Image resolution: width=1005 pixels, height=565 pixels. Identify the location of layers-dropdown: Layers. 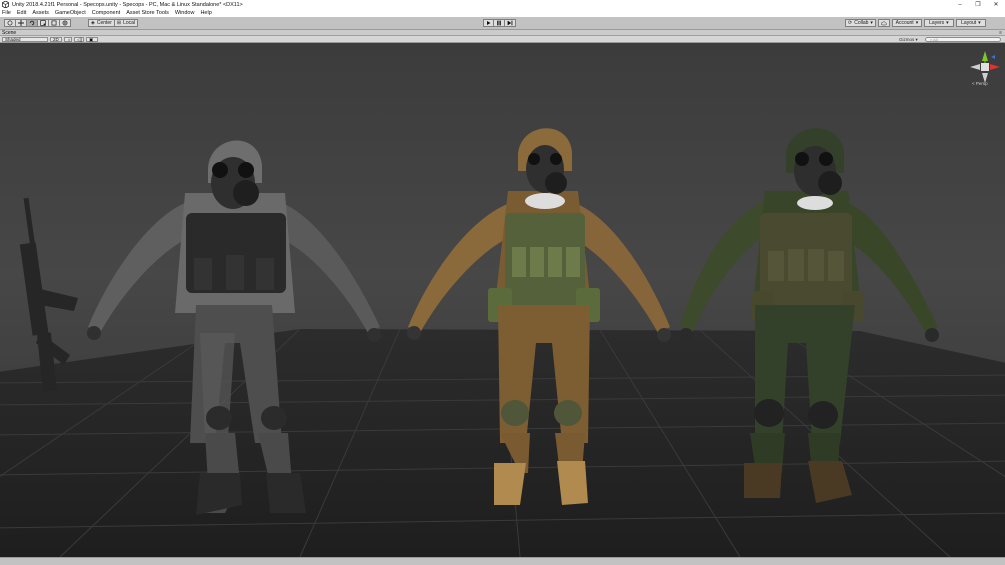
(938, 23).